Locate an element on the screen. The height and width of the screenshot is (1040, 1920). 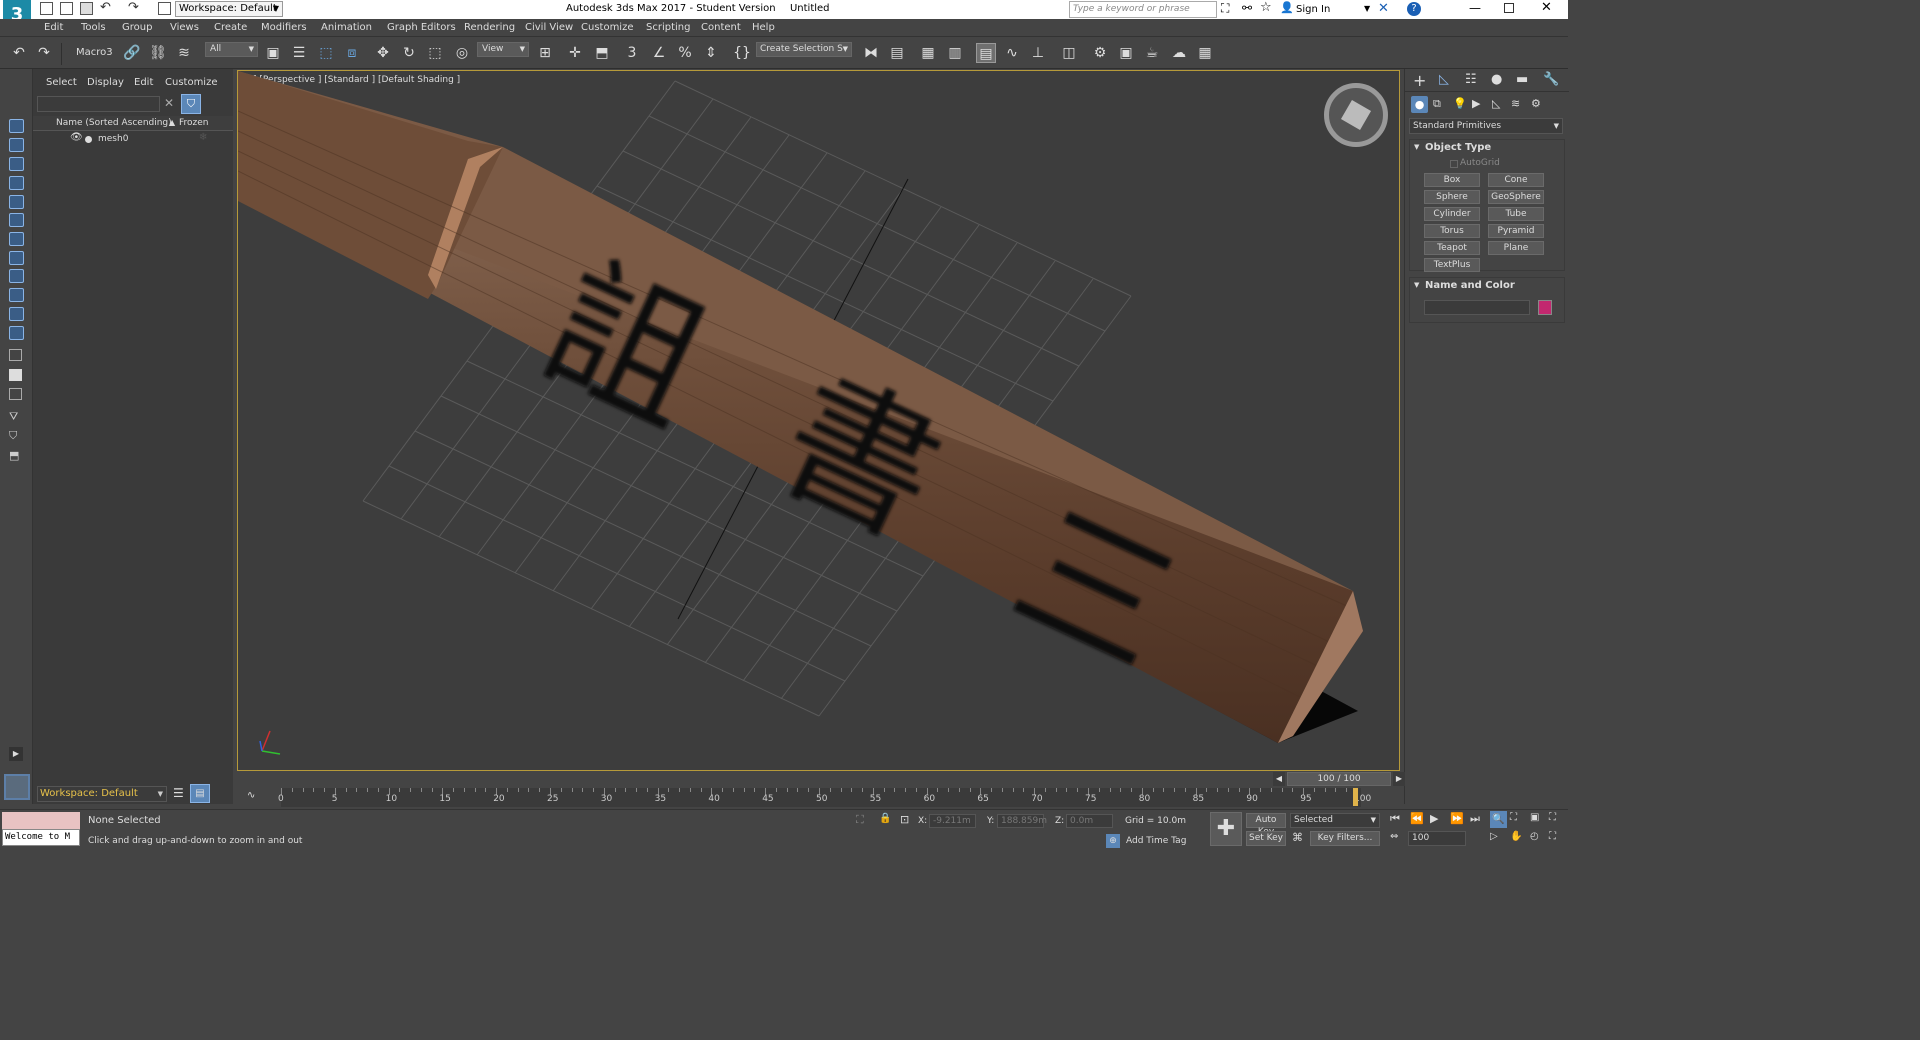
render-cloud-icon: ☁ is located at coordinates (1179, 53).